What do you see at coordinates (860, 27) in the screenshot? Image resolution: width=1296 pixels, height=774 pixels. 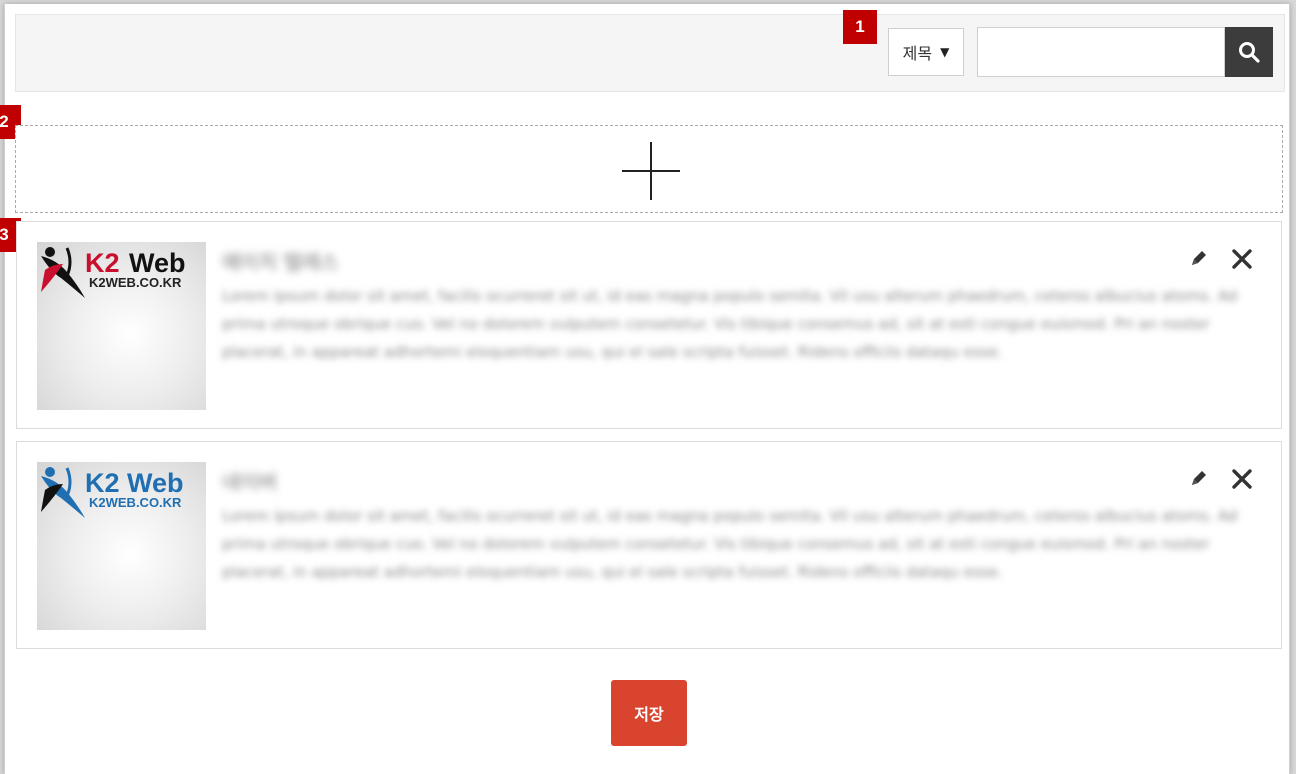 I see `annotation-marker-1: 1` at bounding box center [860, 27].